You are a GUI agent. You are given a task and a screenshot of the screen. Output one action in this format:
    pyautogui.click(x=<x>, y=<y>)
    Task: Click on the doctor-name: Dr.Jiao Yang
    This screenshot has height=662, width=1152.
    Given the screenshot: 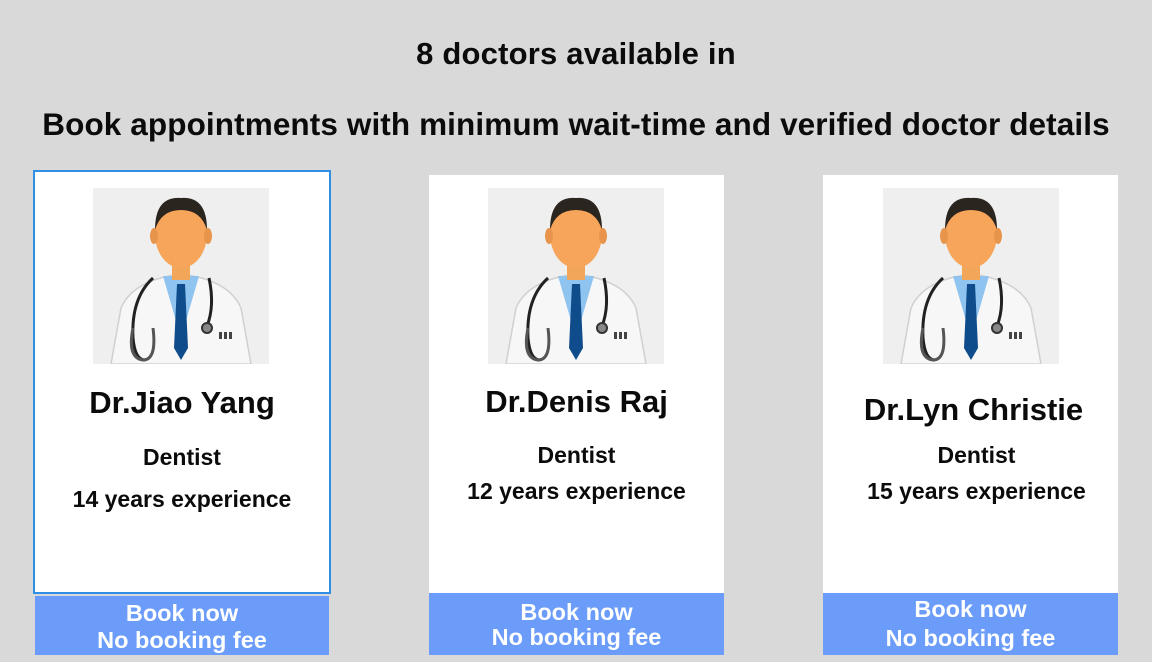 What is the action you would take?
    pyautogui.click(x=182, y=402)
    